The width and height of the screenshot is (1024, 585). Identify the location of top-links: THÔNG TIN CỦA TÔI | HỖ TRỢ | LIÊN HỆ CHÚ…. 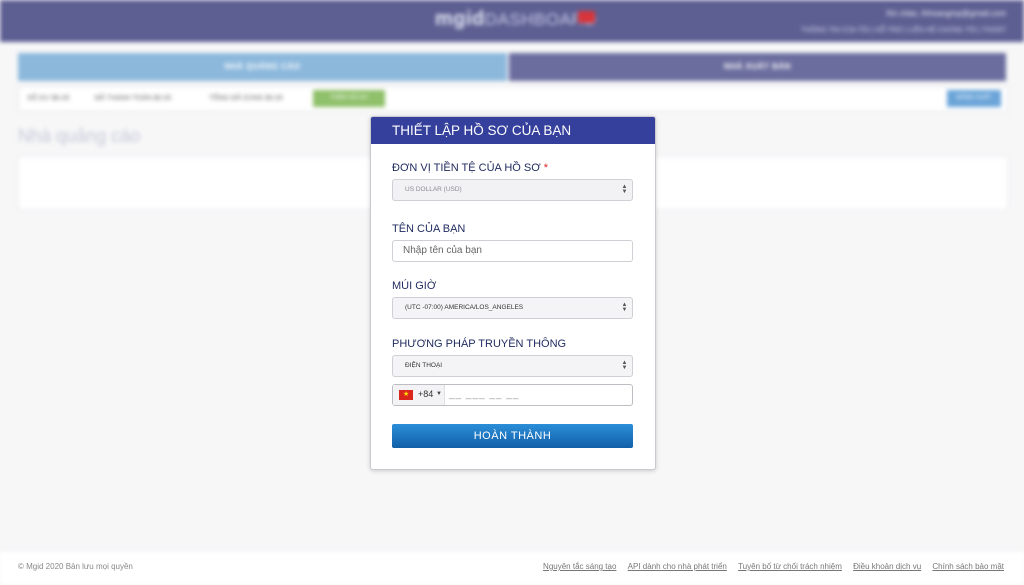
(903, 30).